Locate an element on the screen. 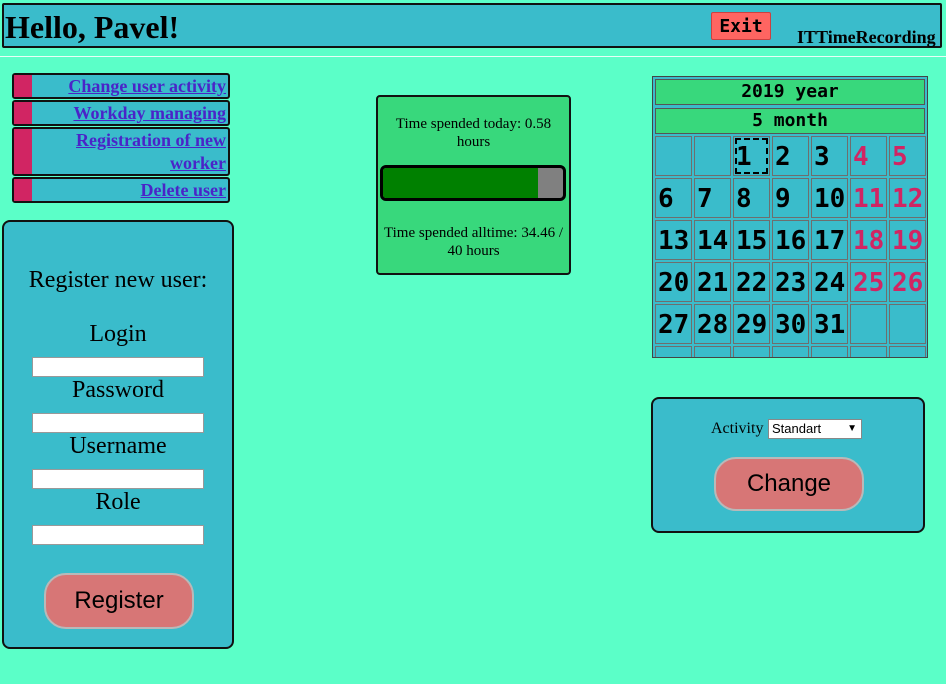 This screenshot has width=946, height=684. calendar-day-23: 23 is located at coordinates (790, 282).